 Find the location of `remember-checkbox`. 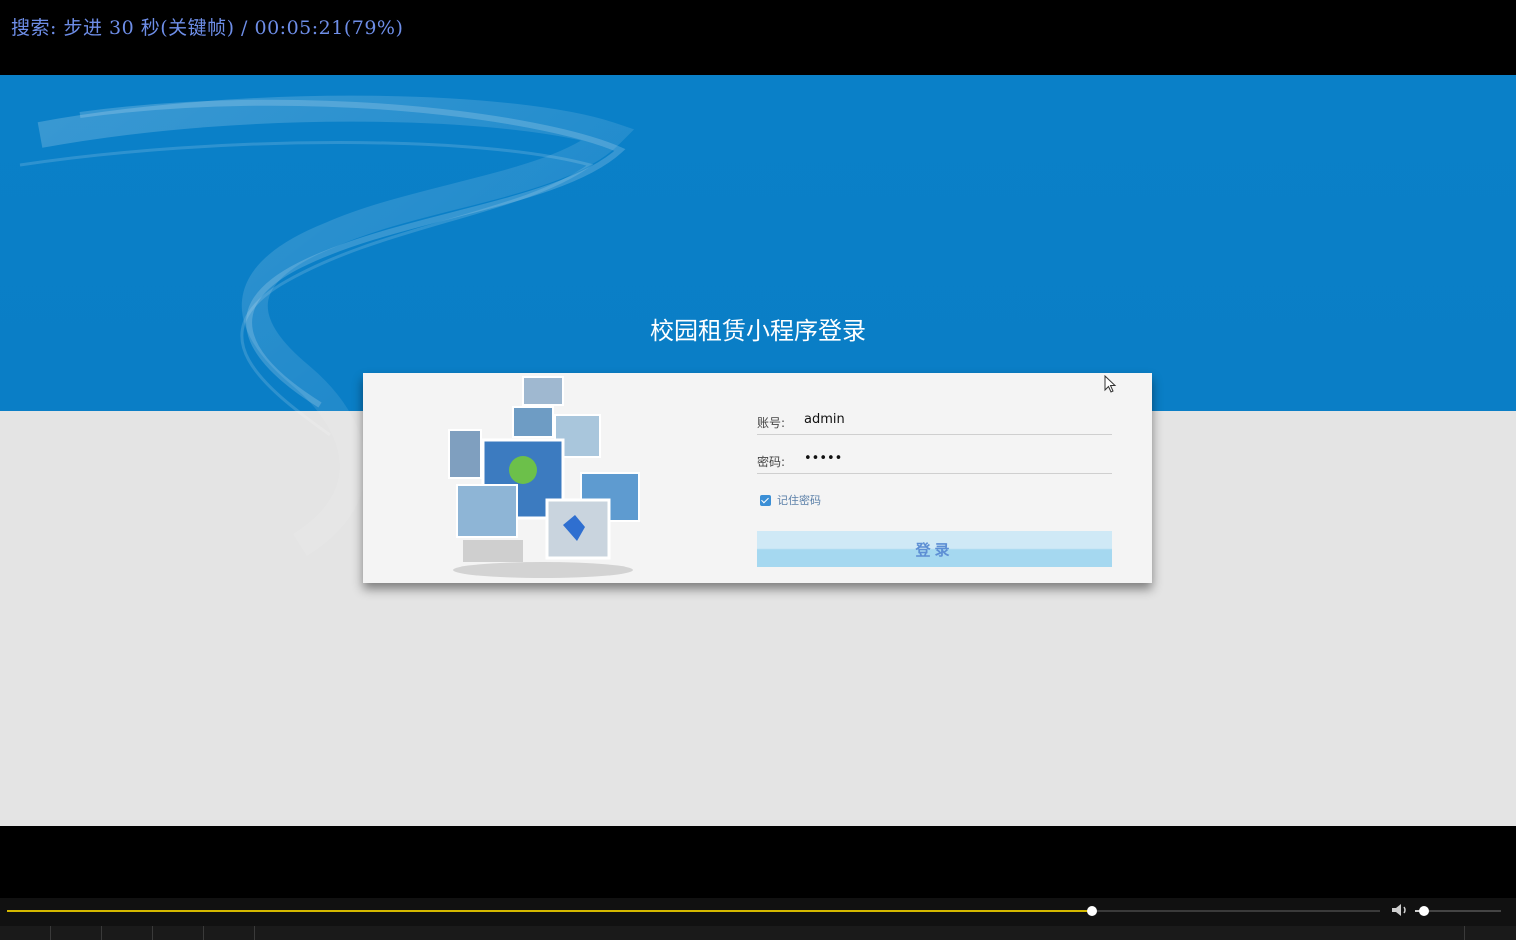

remember-checkbox is located at coordinates (765, 500).